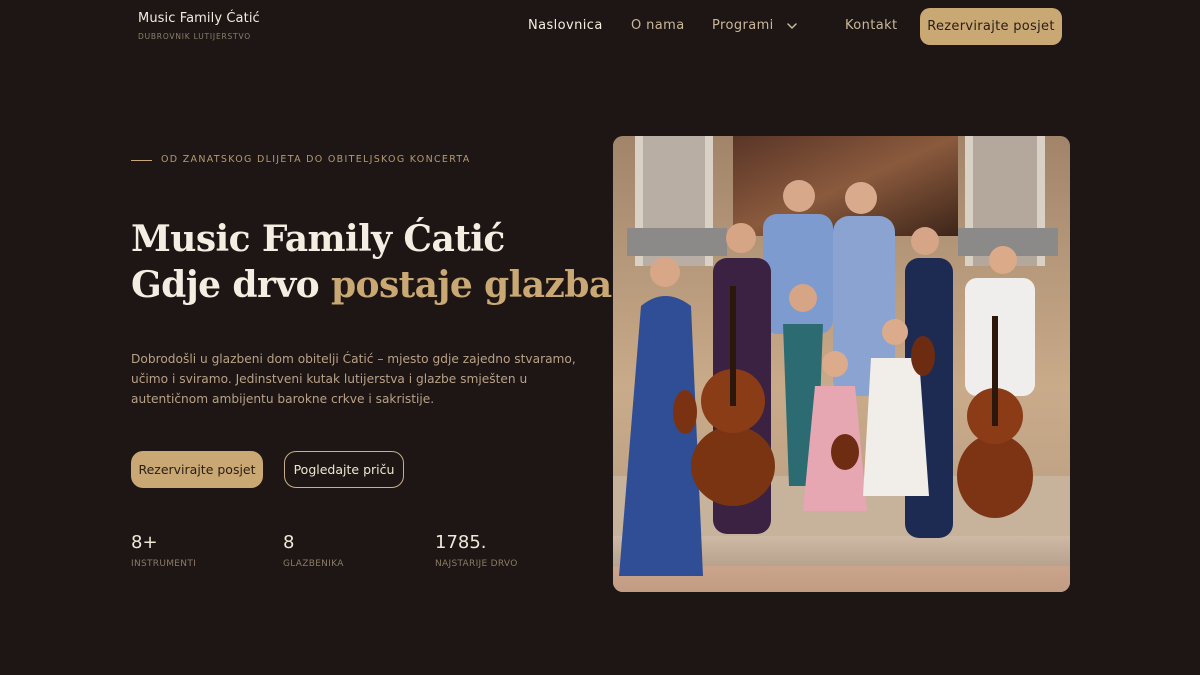 Image resolution: width=1200 pixels, height=675 pixels. I want to click on eyebrow-divider, so click(141, 160).